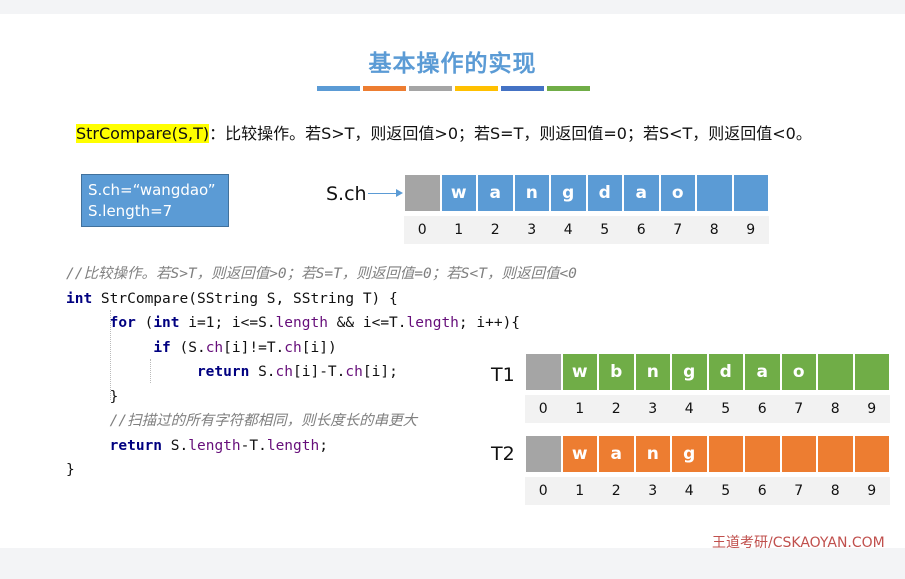  What do you see at coordinates (321, 397) in the screenshot?
I see `code-line-close-inner: }` at bounding box center [321, 397].